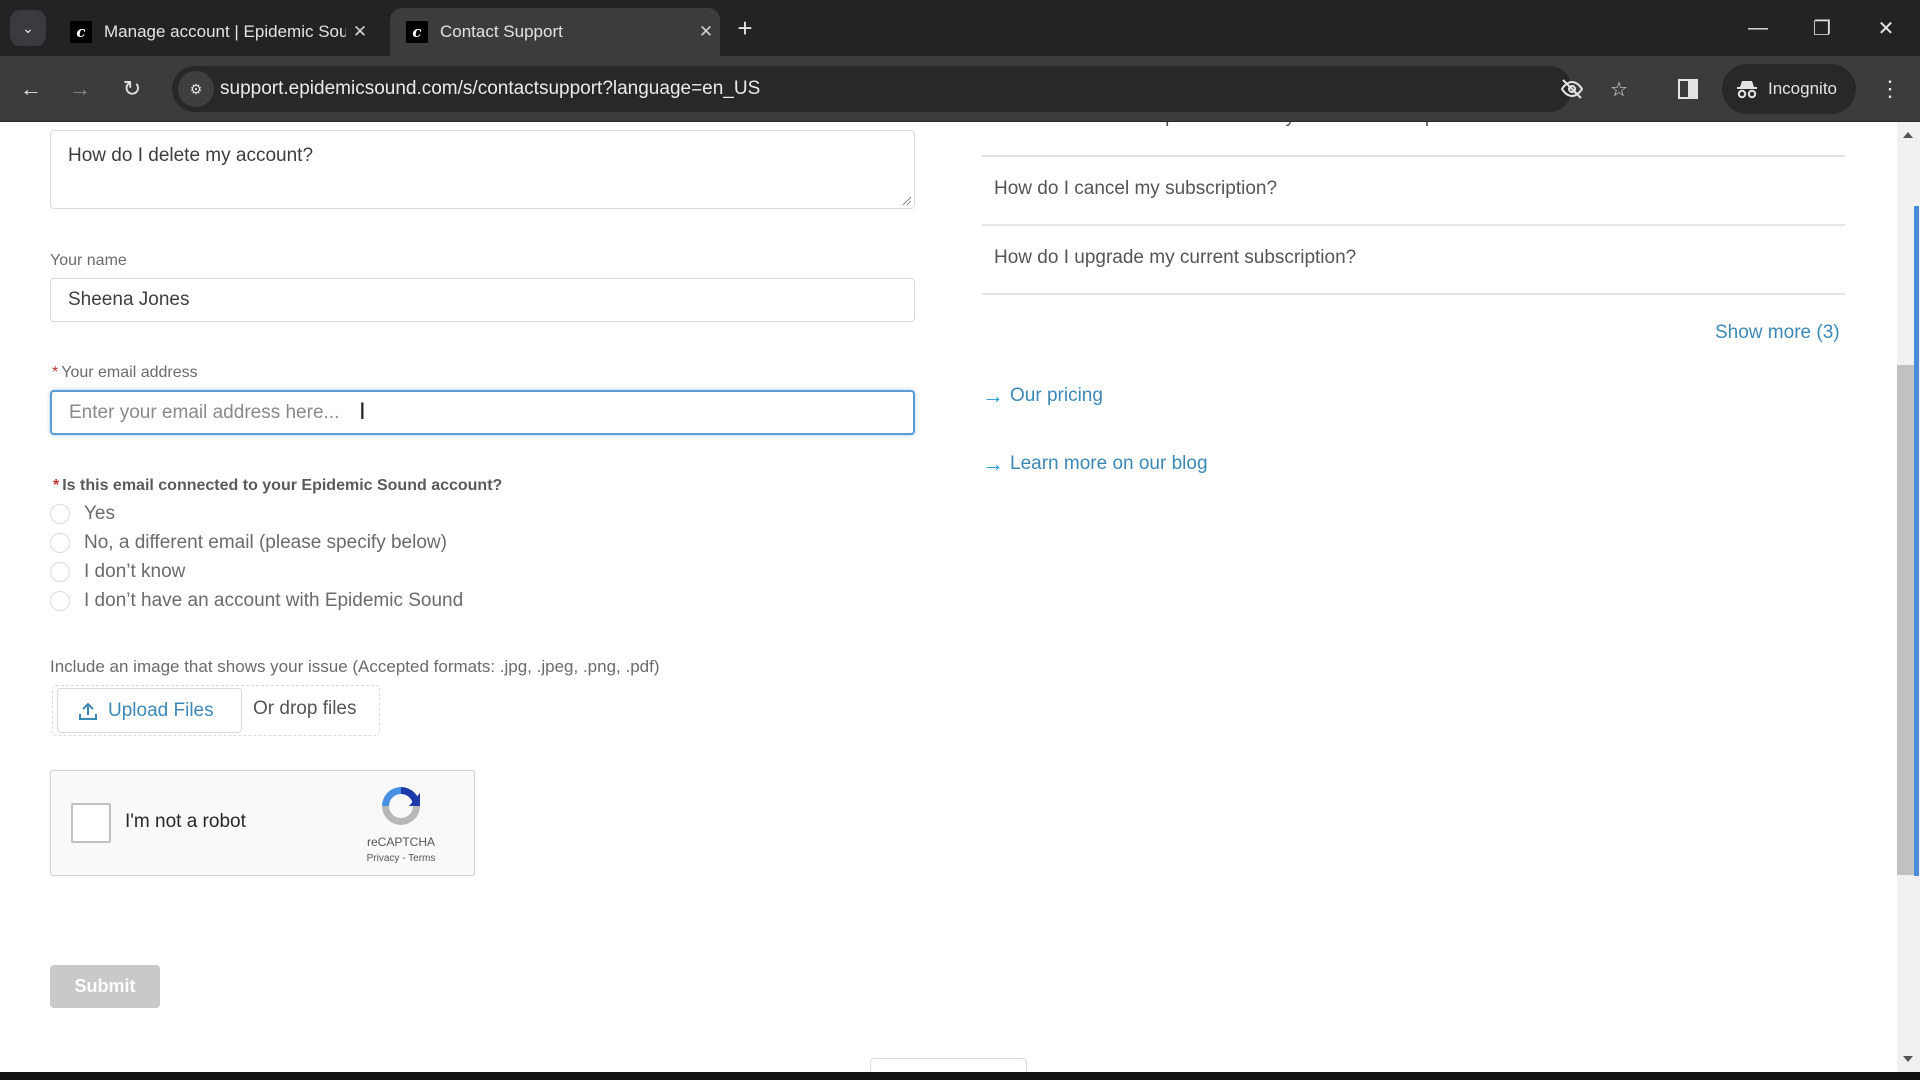 The image size is (1920, 1080). Describe the element at coordinates (135, 571) in the screenshot. I see `radio-label: I don’t know` at that location.